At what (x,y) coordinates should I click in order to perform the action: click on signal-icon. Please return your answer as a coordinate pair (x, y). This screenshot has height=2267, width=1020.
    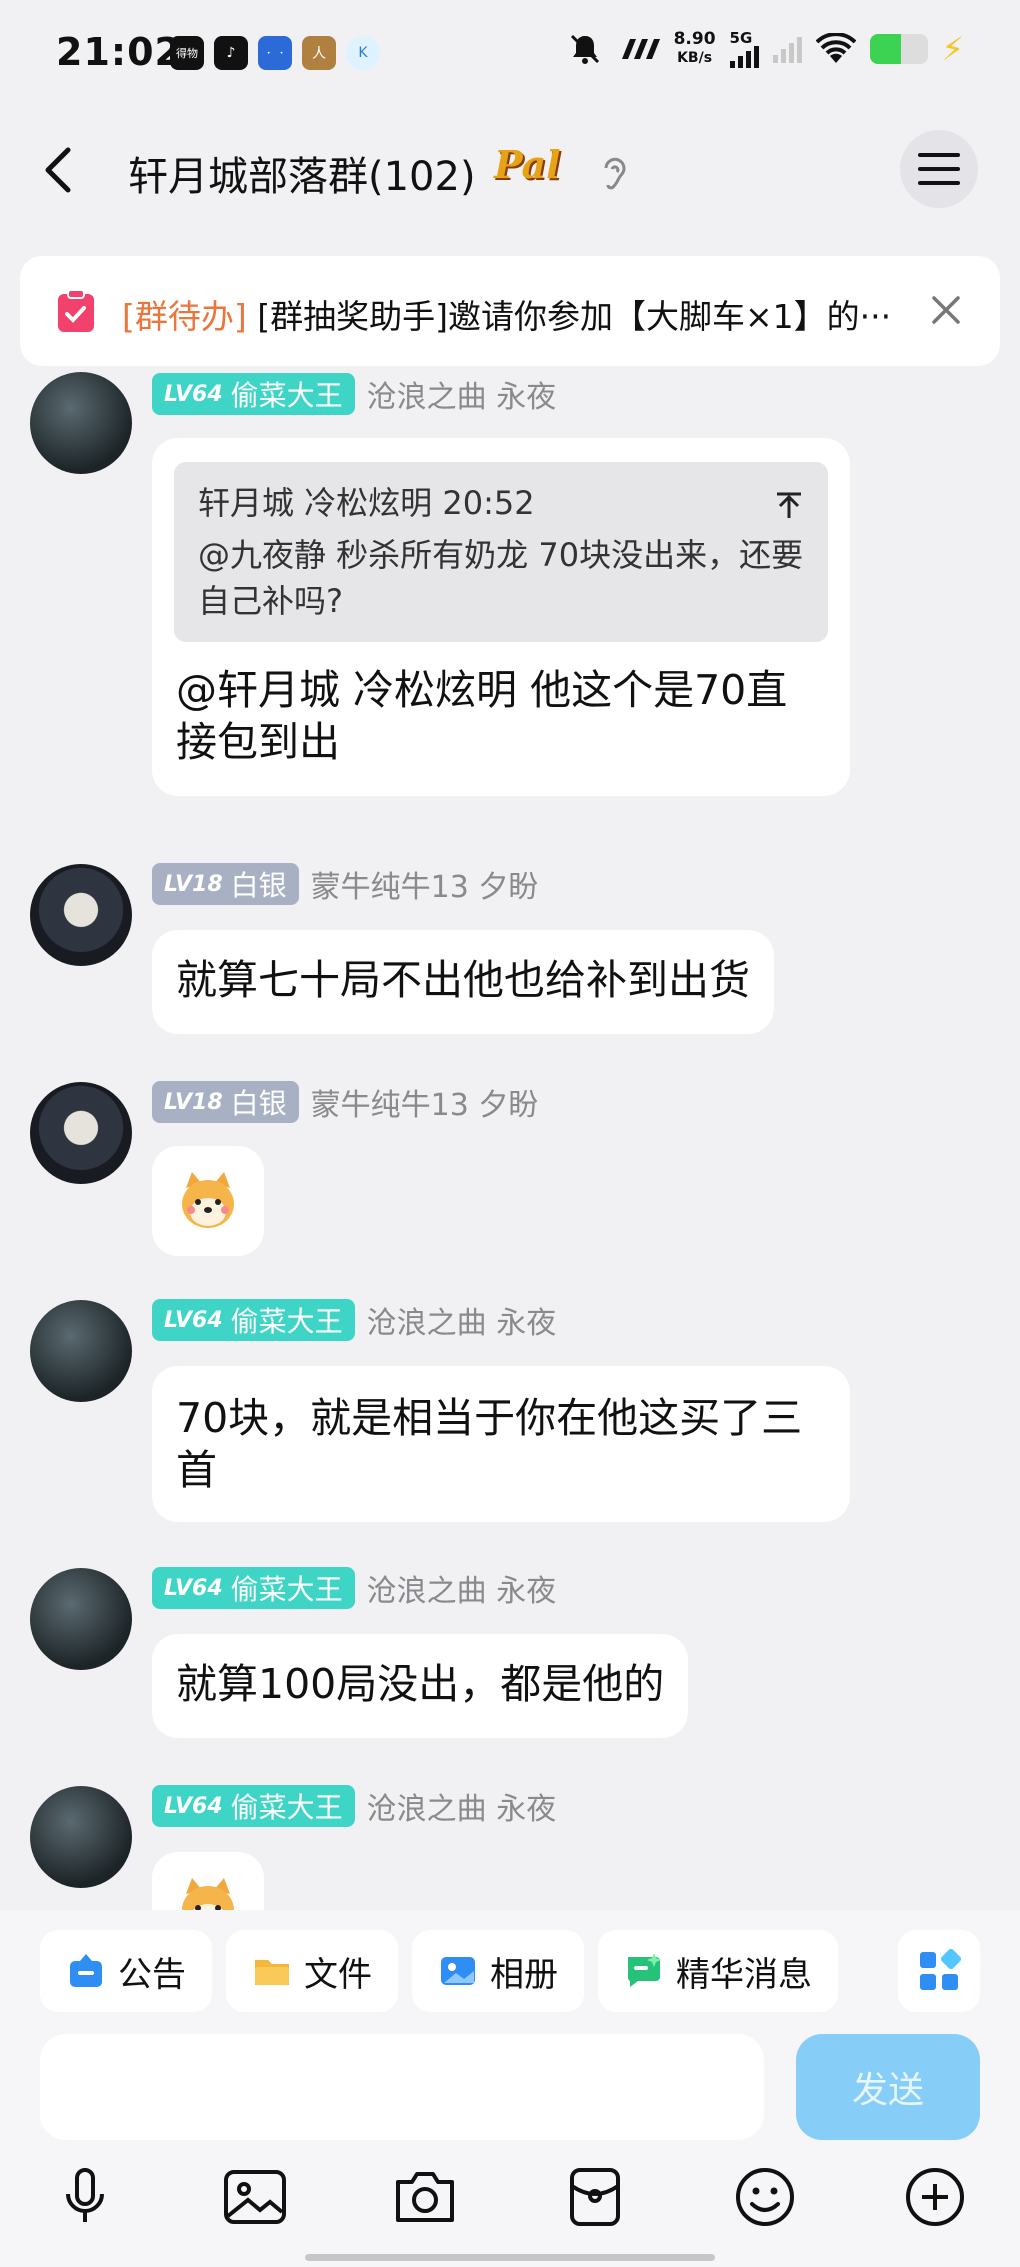
    Looking at the image, I should click on (744, 56).